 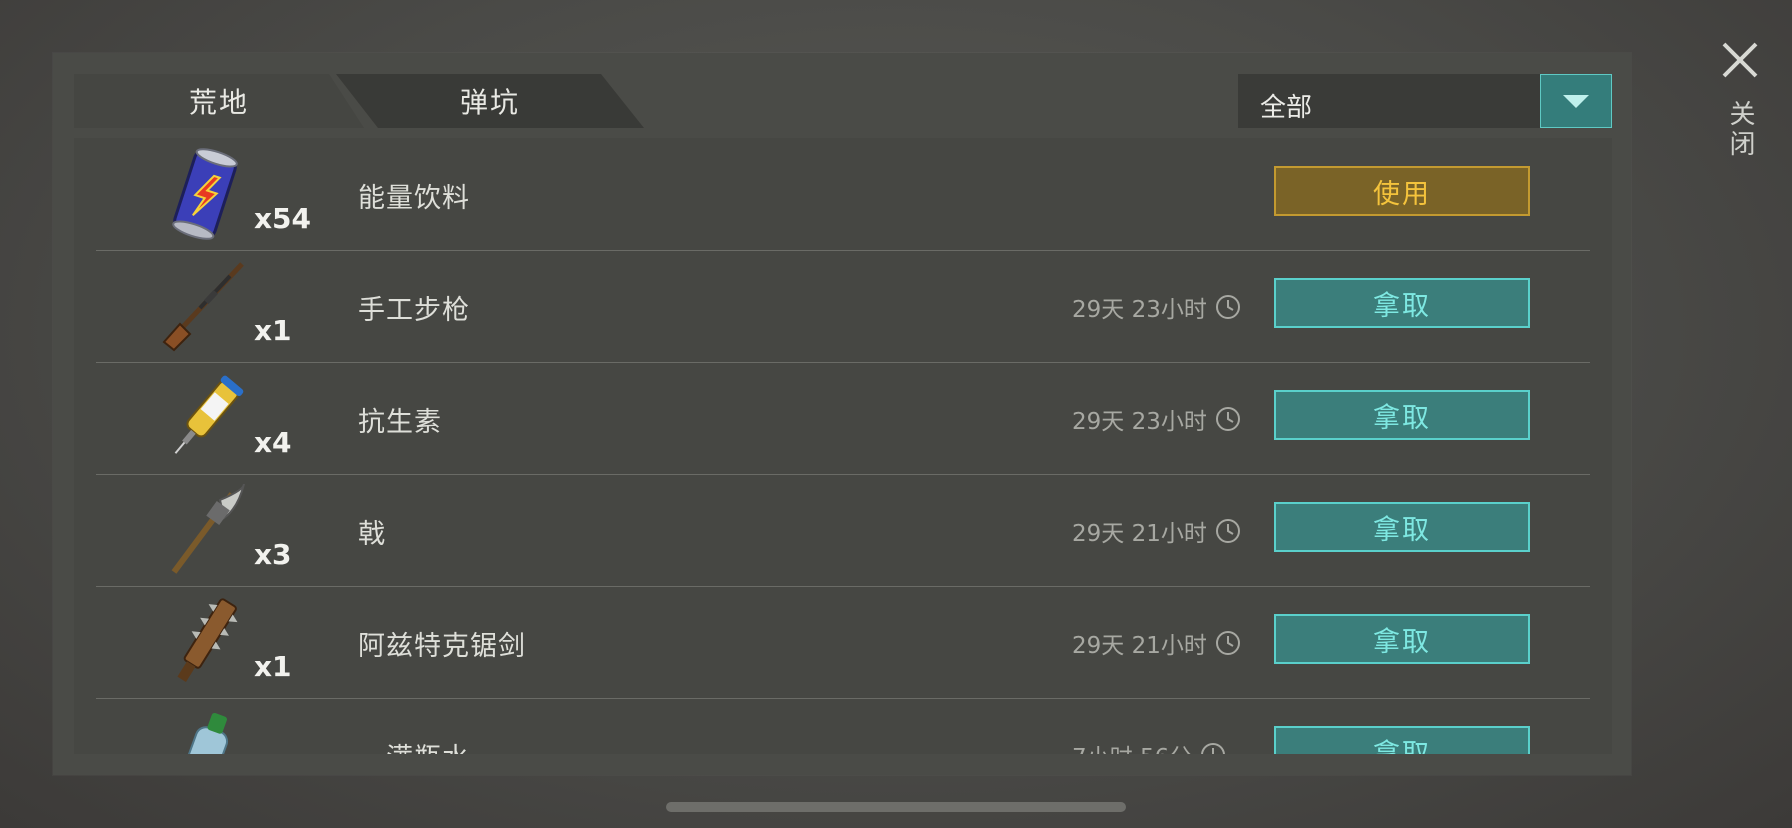 I want to click on home-indicator, so click(x=896, y=807).